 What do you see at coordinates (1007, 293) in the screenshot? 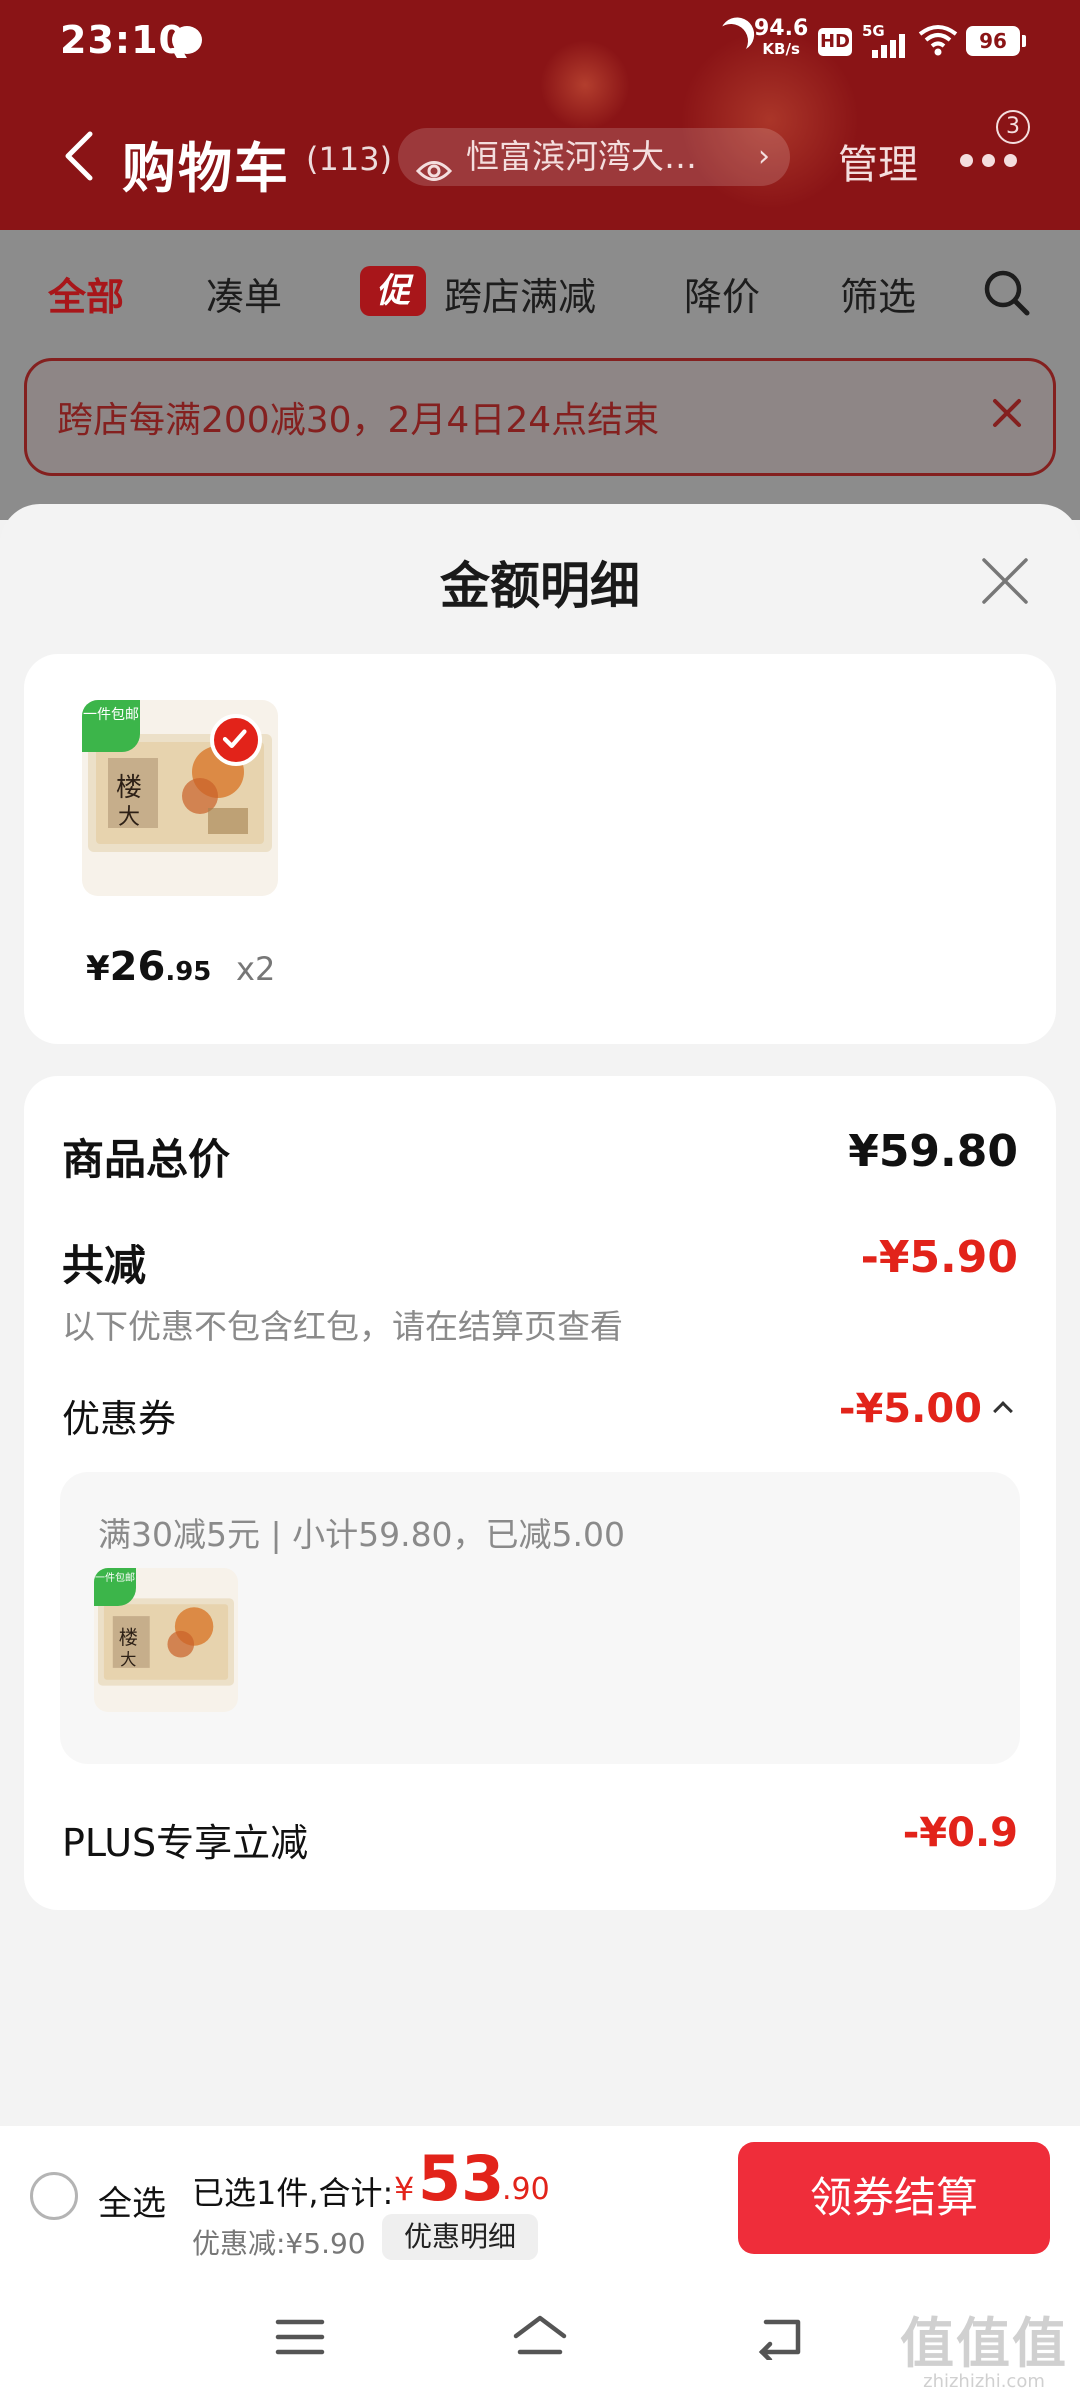
I see `search-icon` at bounding box center [1007, 293].